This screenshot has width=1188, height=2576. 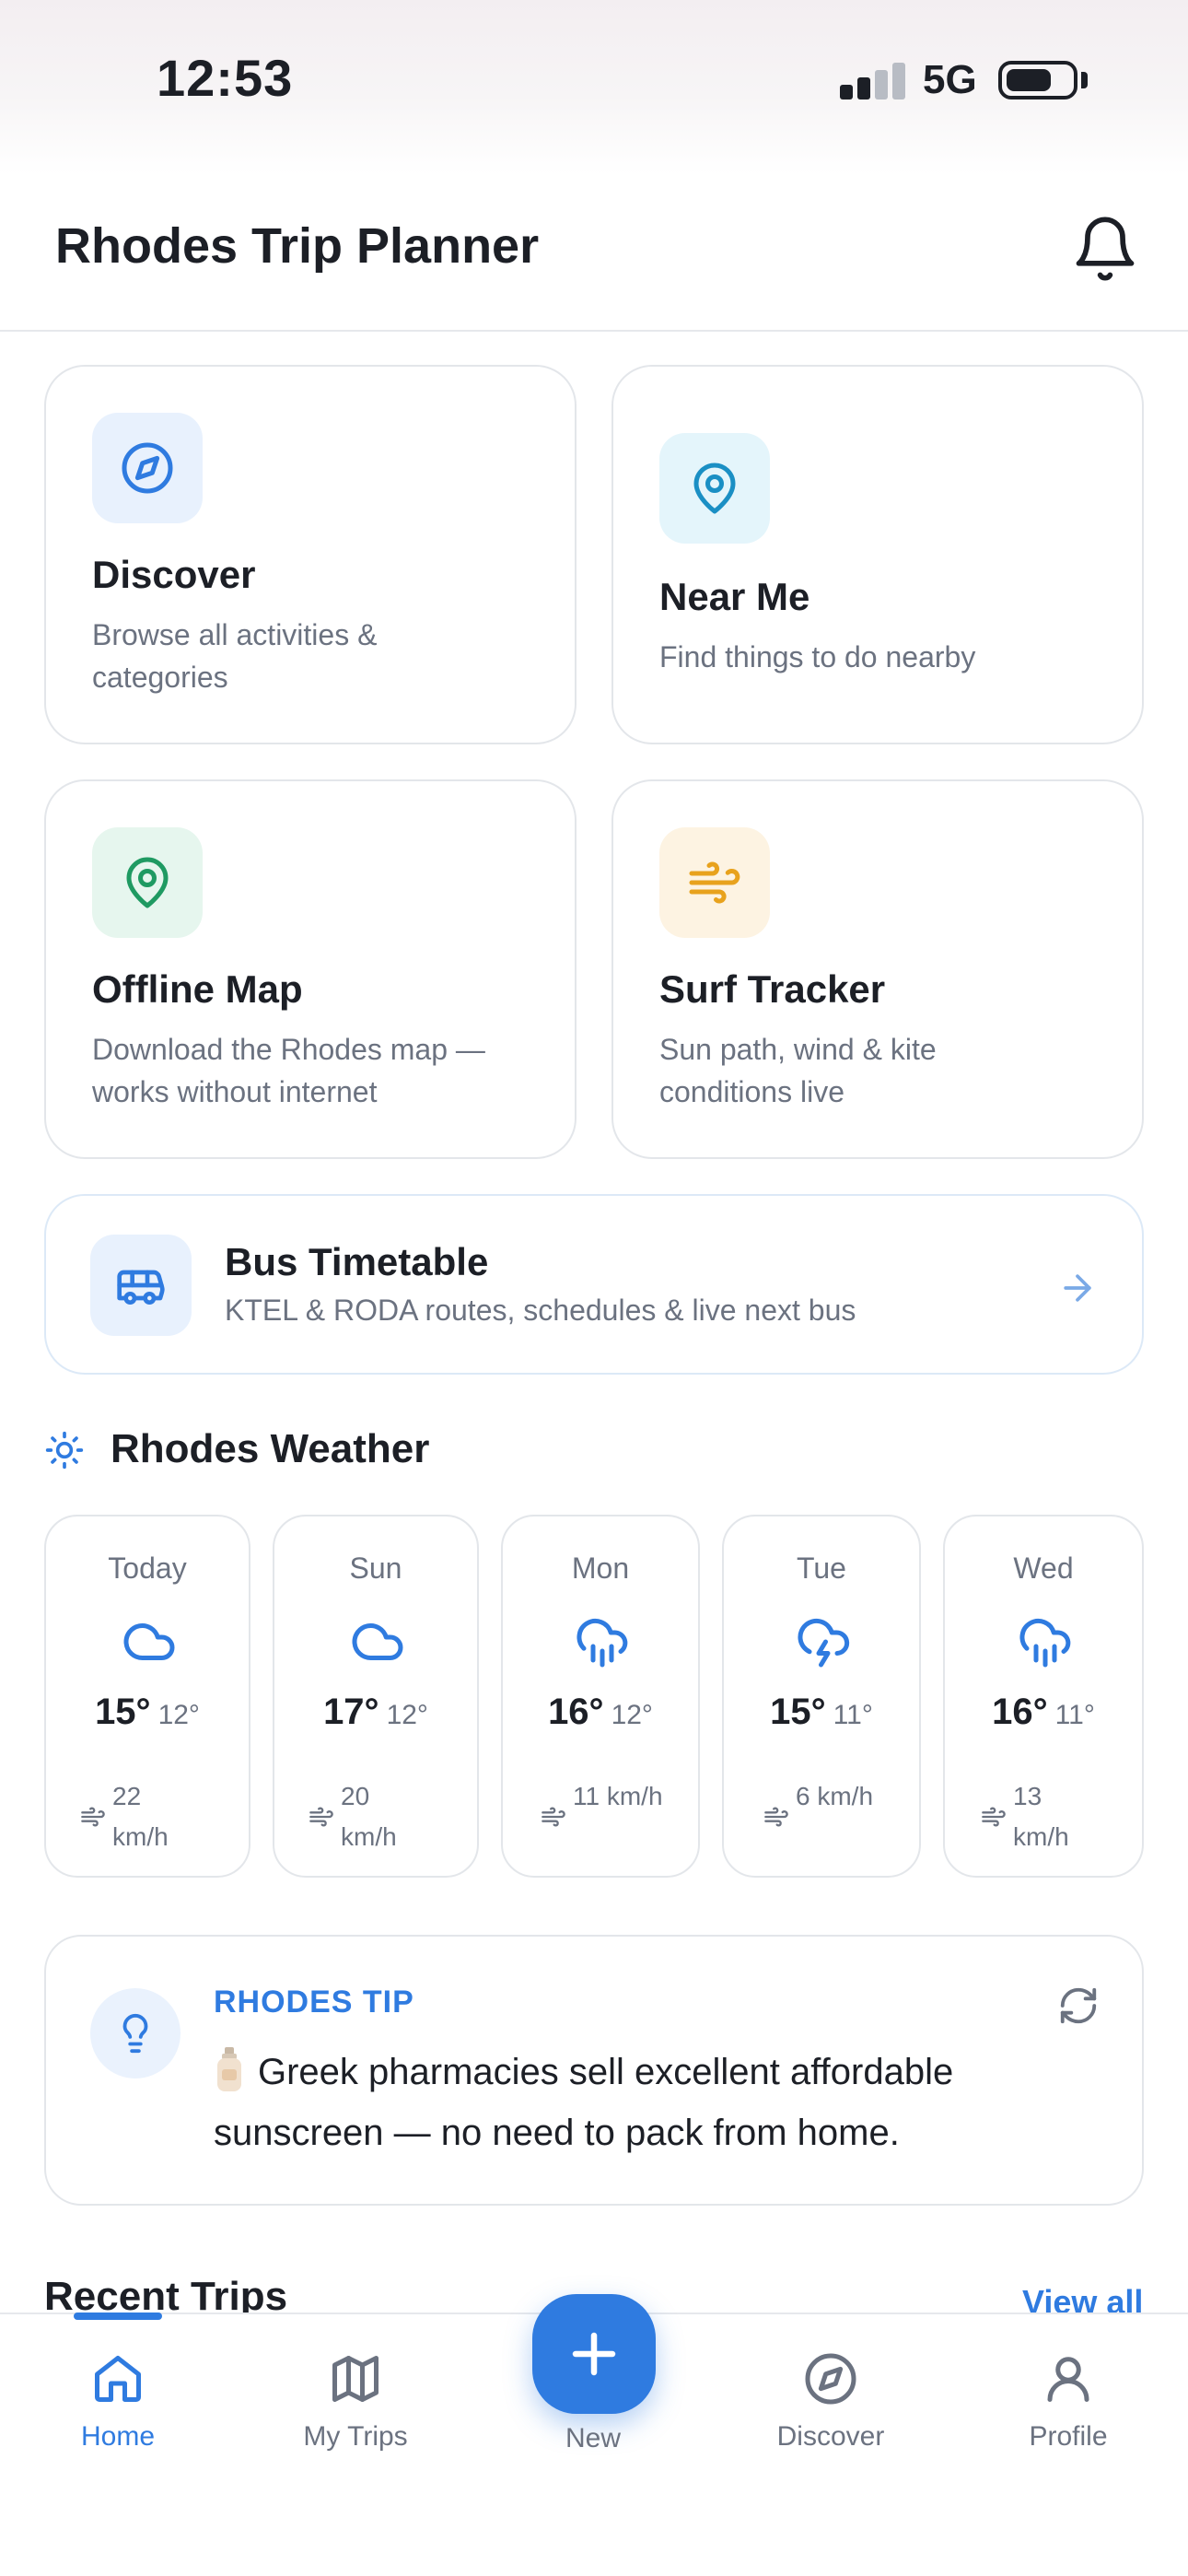 What do you see at coordinates (593, 2438) in the screenshot?
I see `tab-label-new: New` at bounding box center [593, 2438].